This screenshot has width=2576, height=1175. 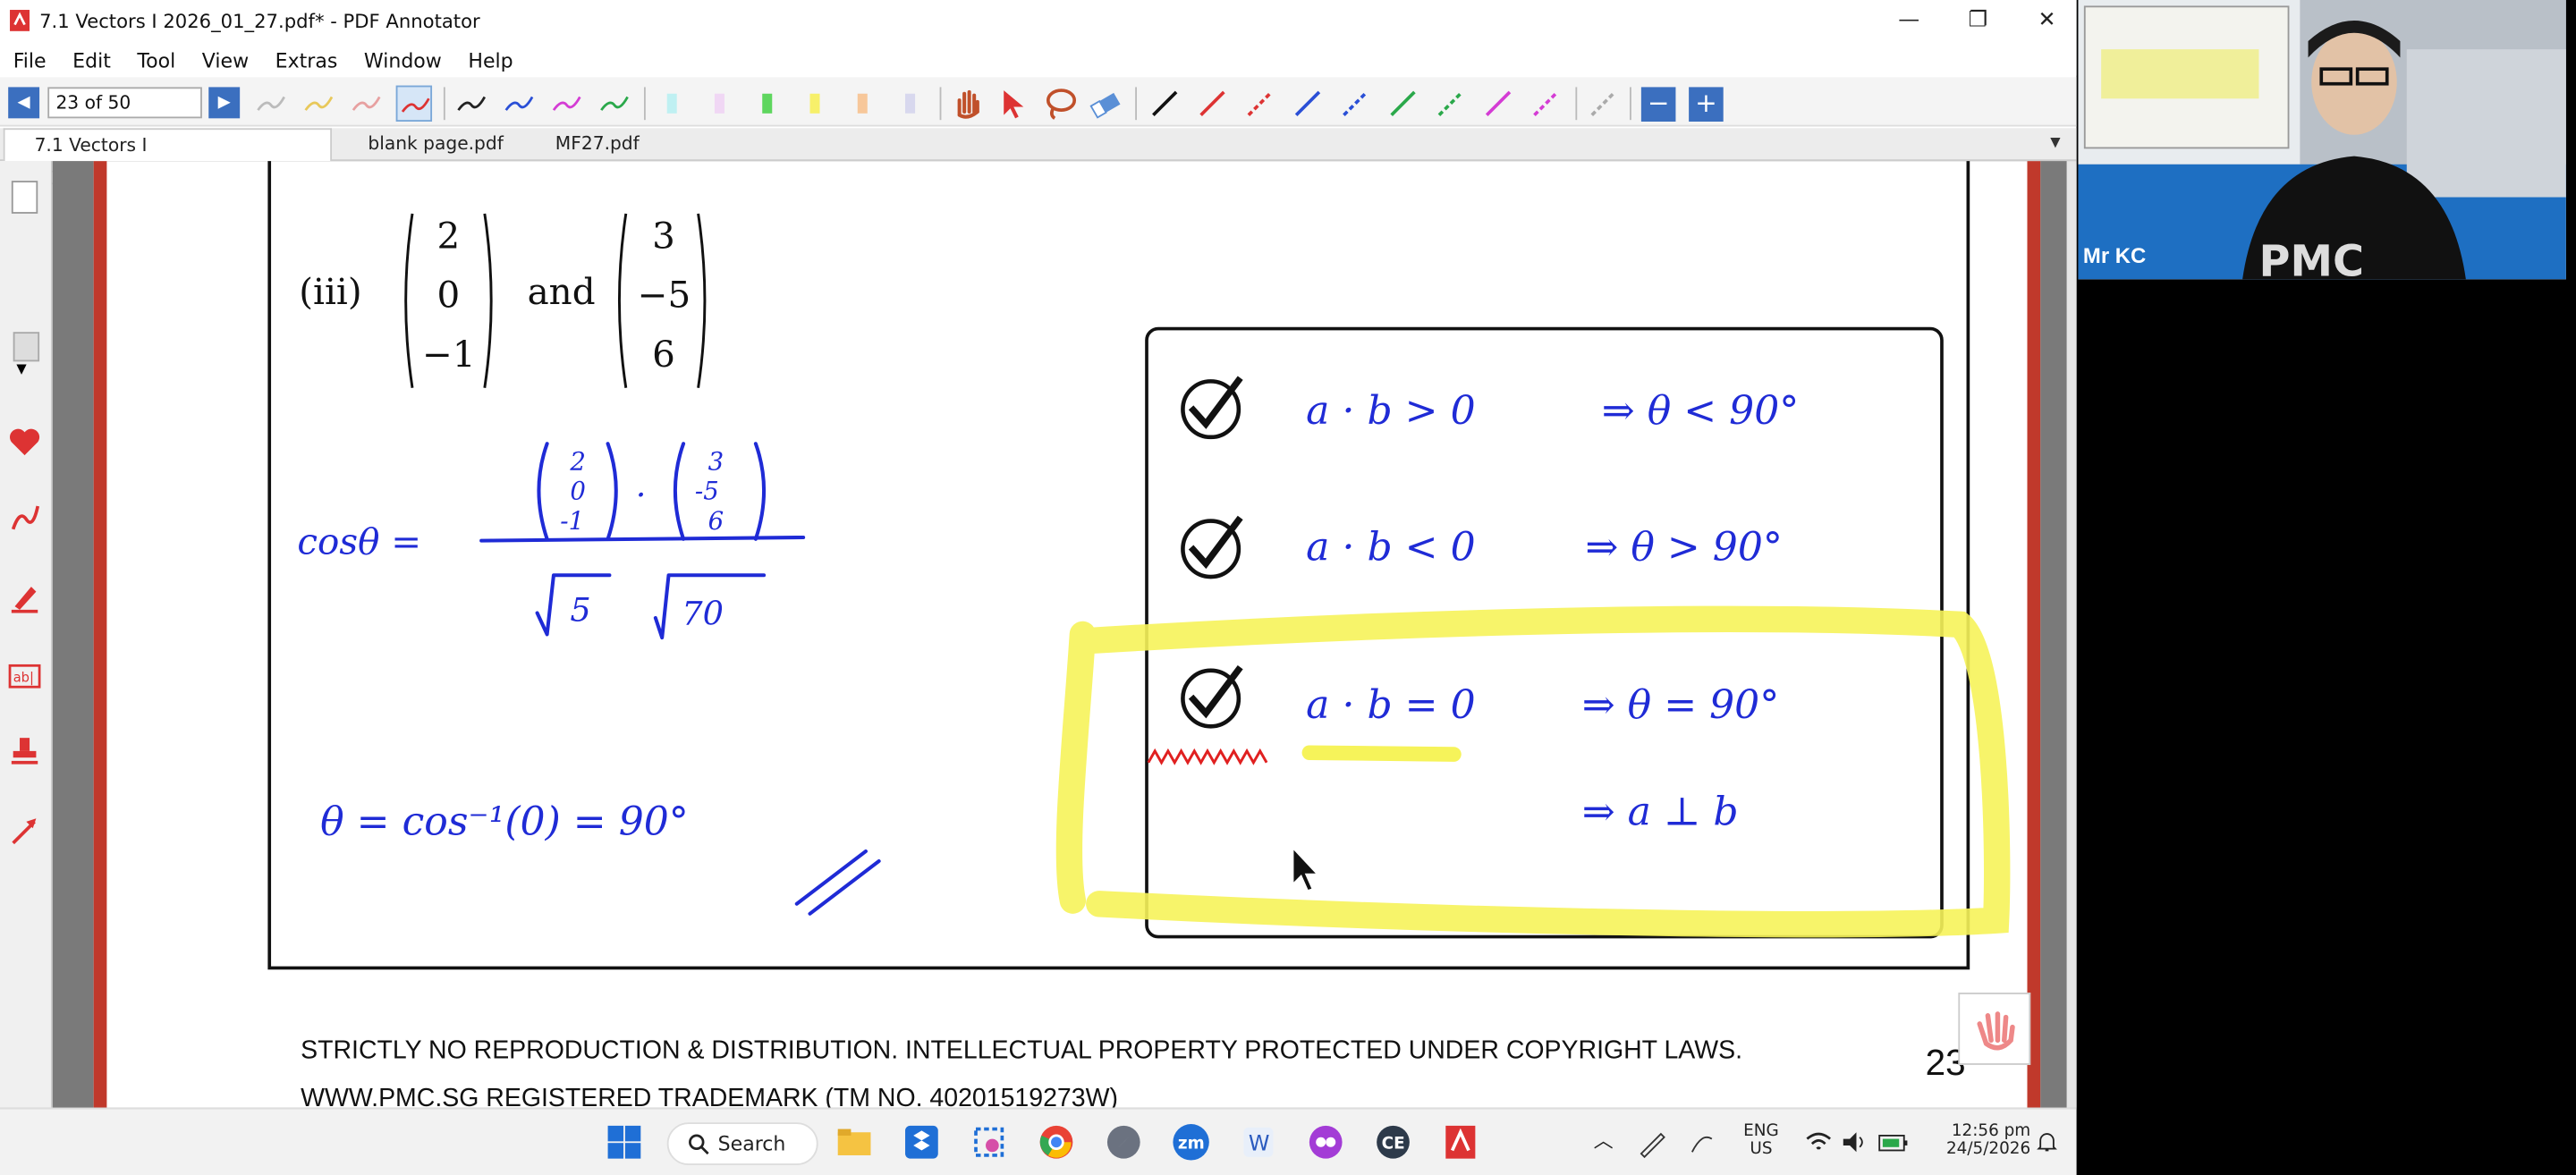 What do you see at coordinates (24, 103) in the screenshot?
I see `previous-page-button: ◀` at bounding box center [24, 103].